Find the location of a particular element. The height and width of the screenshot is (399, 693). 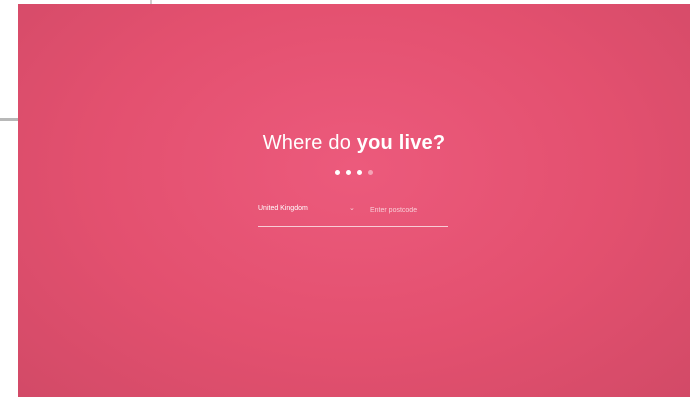

question-prefix: Where do is located at coordinates (307, 143).